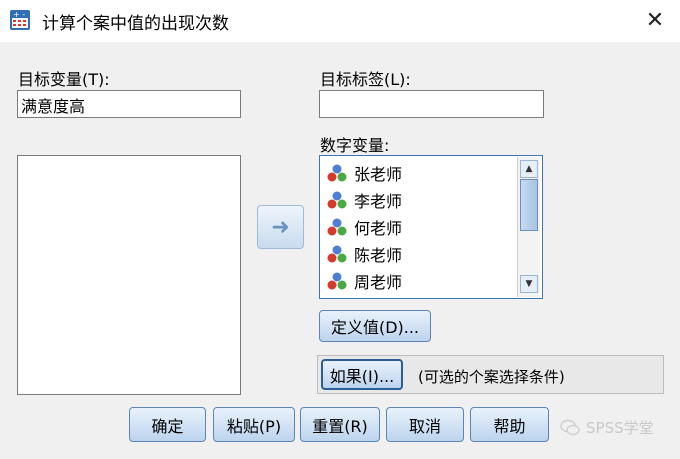 Image resolution: width=680 pixels, height=459 pixels. Describe the element at coordinates (378, 174) in the screenshot. I see `list-item-label: 张老师` at that location.